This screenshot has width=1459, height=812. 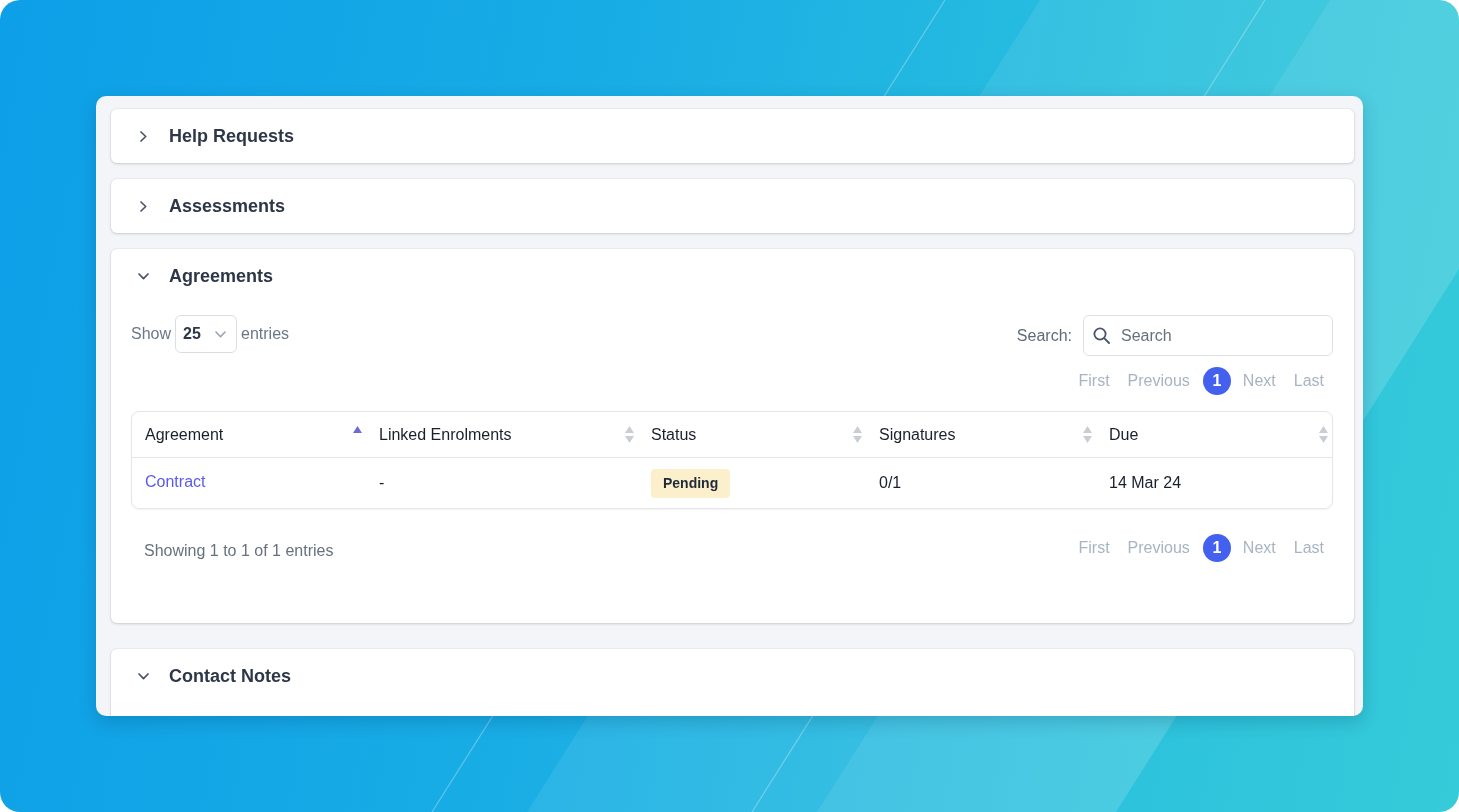 What do you see at coordinates (249, 434) in the screenshot?
I see `column-header: Agreement` at bounding box center [249, 434].